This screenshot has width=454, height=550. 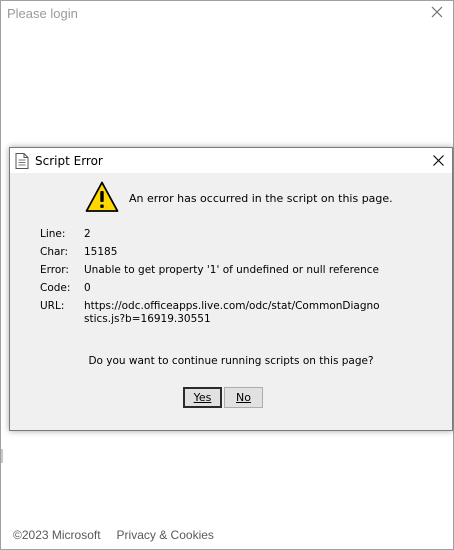 I want to click on detail-value: 2, so click(x=87, y=234).